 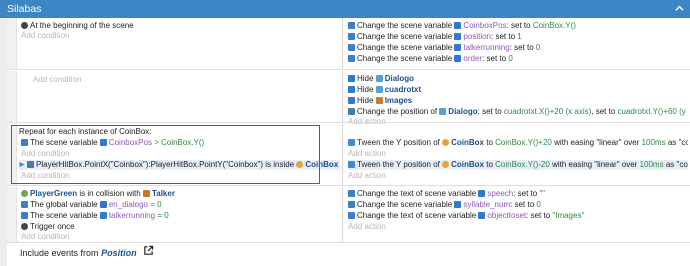 I want to click on include-events-row: Include events from Position, so click(x=78, y=253).